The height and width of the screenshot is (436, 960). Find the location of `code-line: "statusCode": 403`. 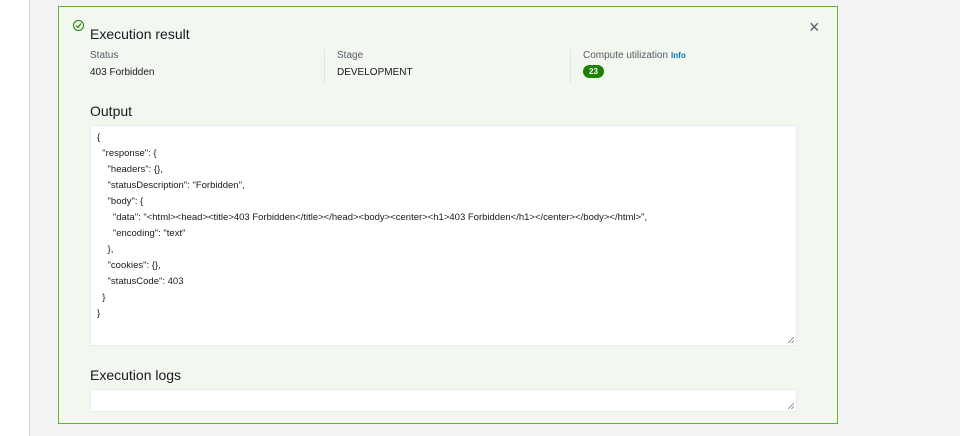

code-line: "statusCode": 403 is located at coordinates (140, 281).